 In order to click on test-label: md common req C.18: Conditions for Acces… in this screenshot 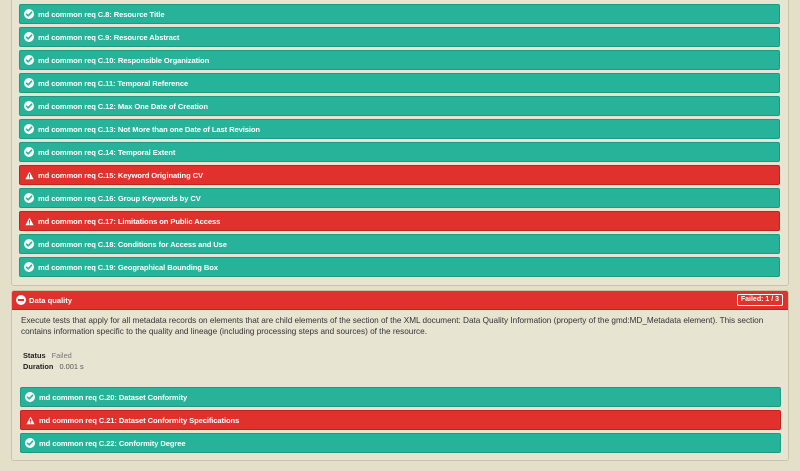, I will do `click(132, 244)`.